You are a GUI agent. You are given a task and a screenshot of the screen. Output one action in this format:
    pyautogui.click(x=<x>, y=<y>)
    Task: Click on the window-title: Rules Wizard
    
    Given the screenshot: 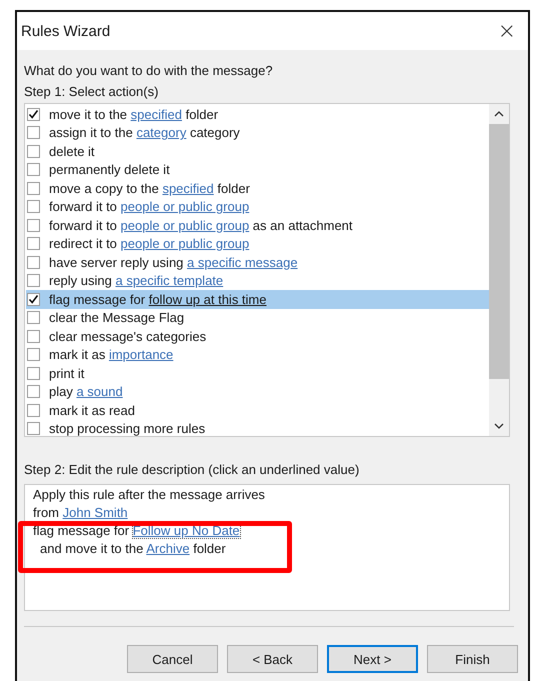 What is the action you would take?
    pyautogui.click(x=65, y=31)
    